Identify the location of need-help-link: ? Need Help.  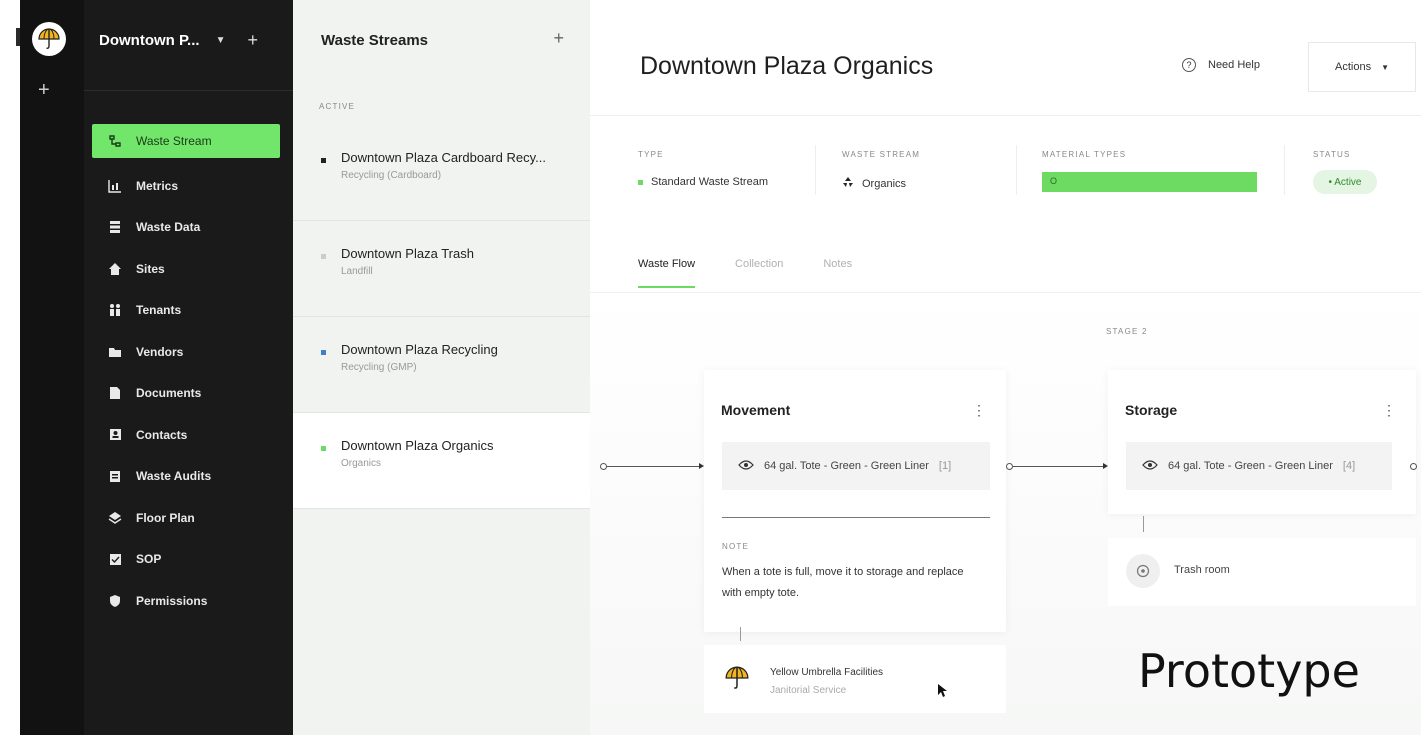
(1221, 65).